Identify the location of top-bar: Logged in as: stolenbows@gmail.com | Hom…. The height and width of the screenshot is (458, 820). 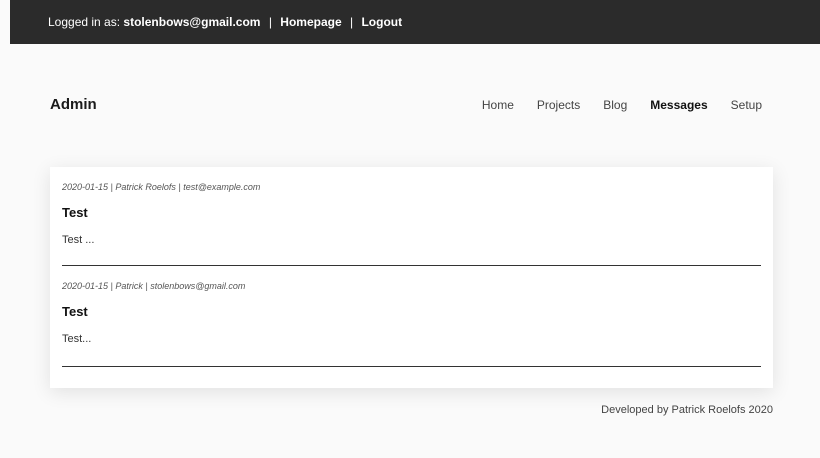
(415, 22).